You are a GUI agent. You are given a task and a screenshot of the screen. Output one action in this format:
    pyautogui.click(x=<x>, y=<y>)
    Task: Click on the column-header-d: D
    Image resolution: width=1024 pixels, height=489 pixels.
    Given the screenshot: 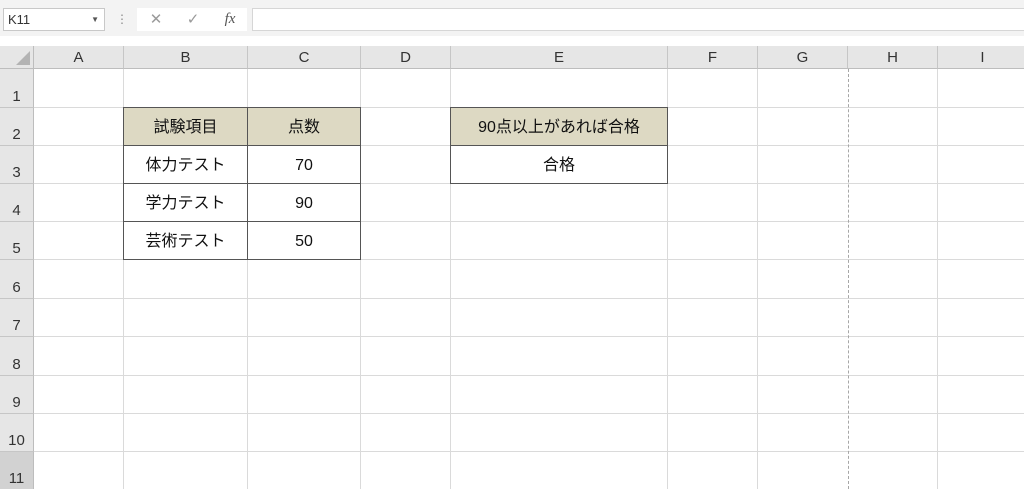 What is the action you would take?
    pyautogui.click(x=406, y=57)
    